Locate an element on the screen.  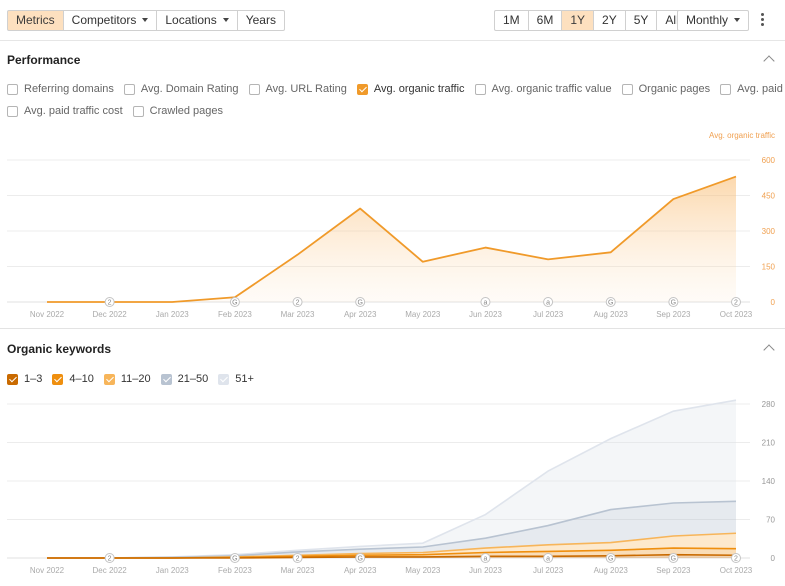
metric-label: Crawled pages is located at coordinates (186, 111).